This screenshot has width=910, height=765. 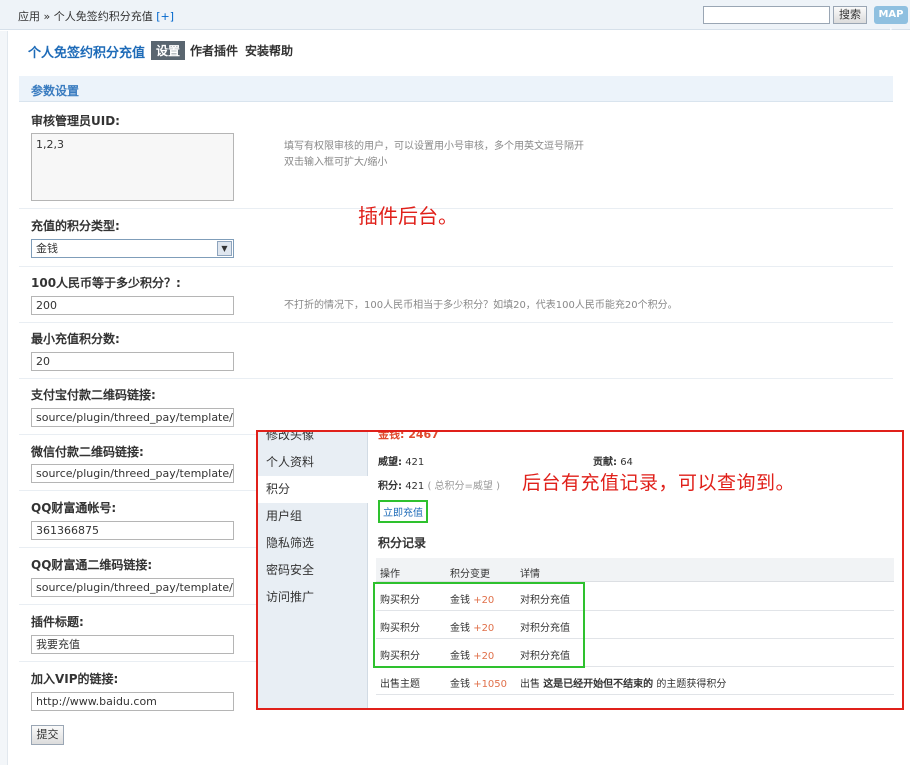 I want to click on row-credit-type: 金钱, so click(x=460, y=684).